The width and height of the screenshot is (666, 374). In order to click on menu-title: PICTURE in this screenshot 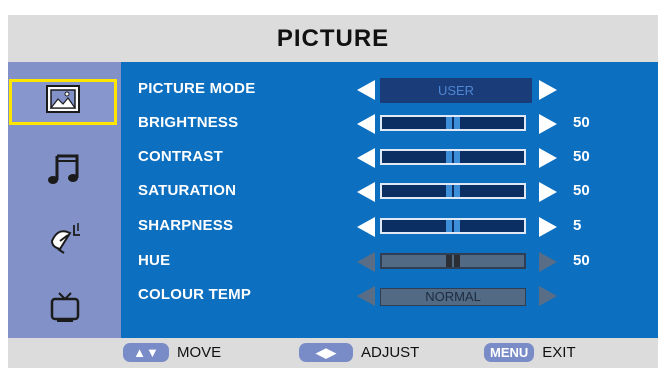, I will do `click(333, 38)`.